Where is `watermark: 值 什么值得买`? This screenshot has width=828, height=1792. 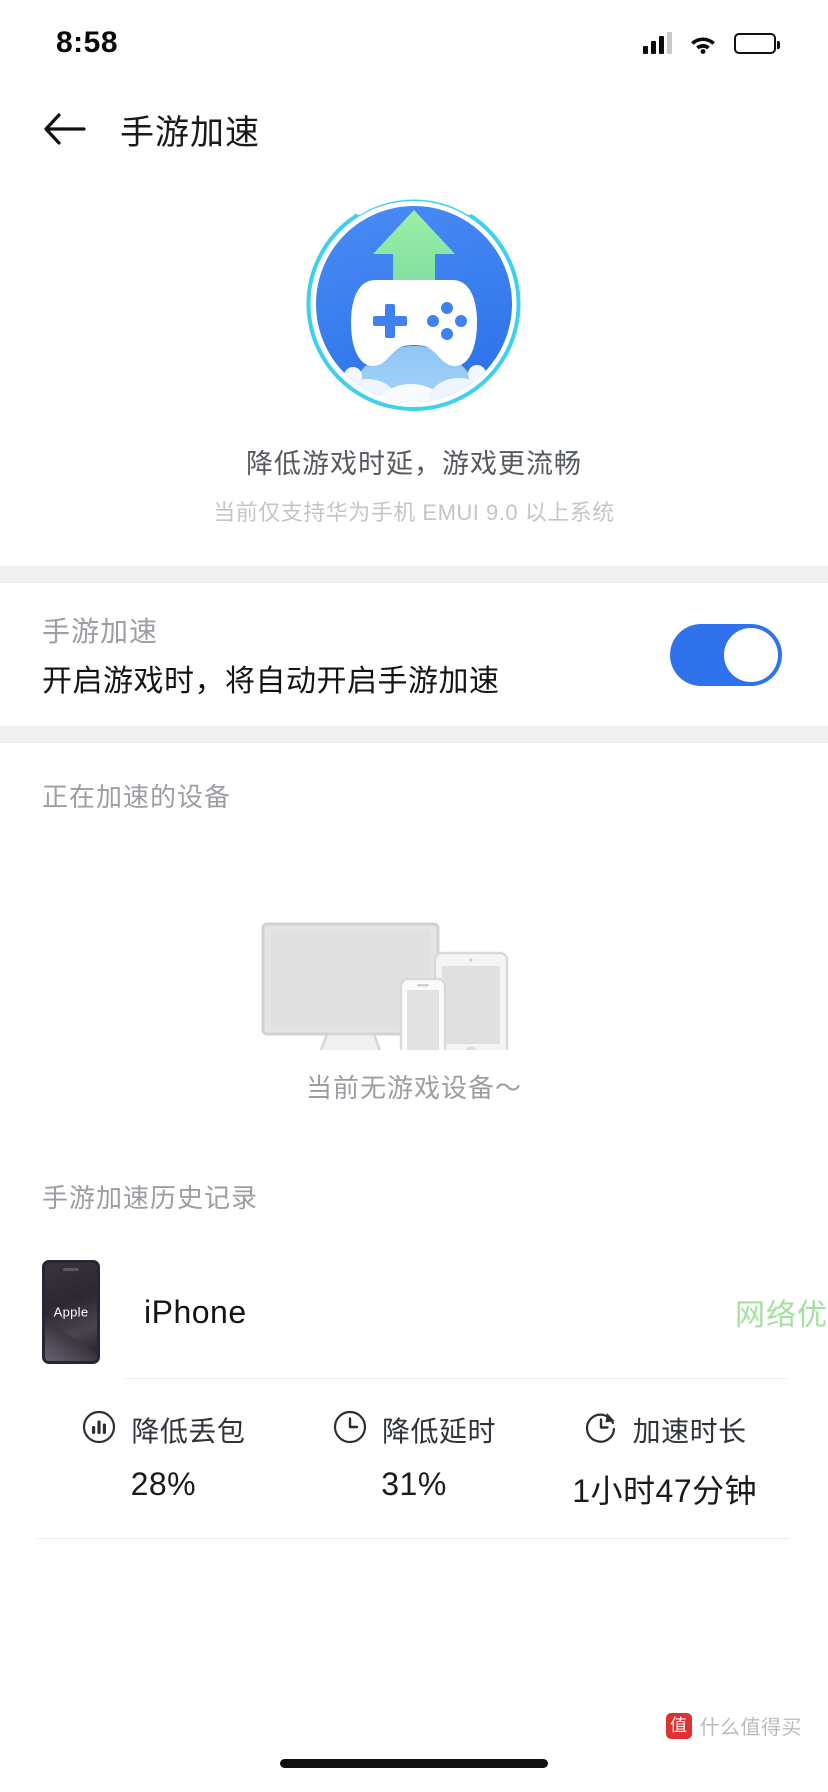
watermark: 值 什么值得买 is located at coordinates (734, 1725).